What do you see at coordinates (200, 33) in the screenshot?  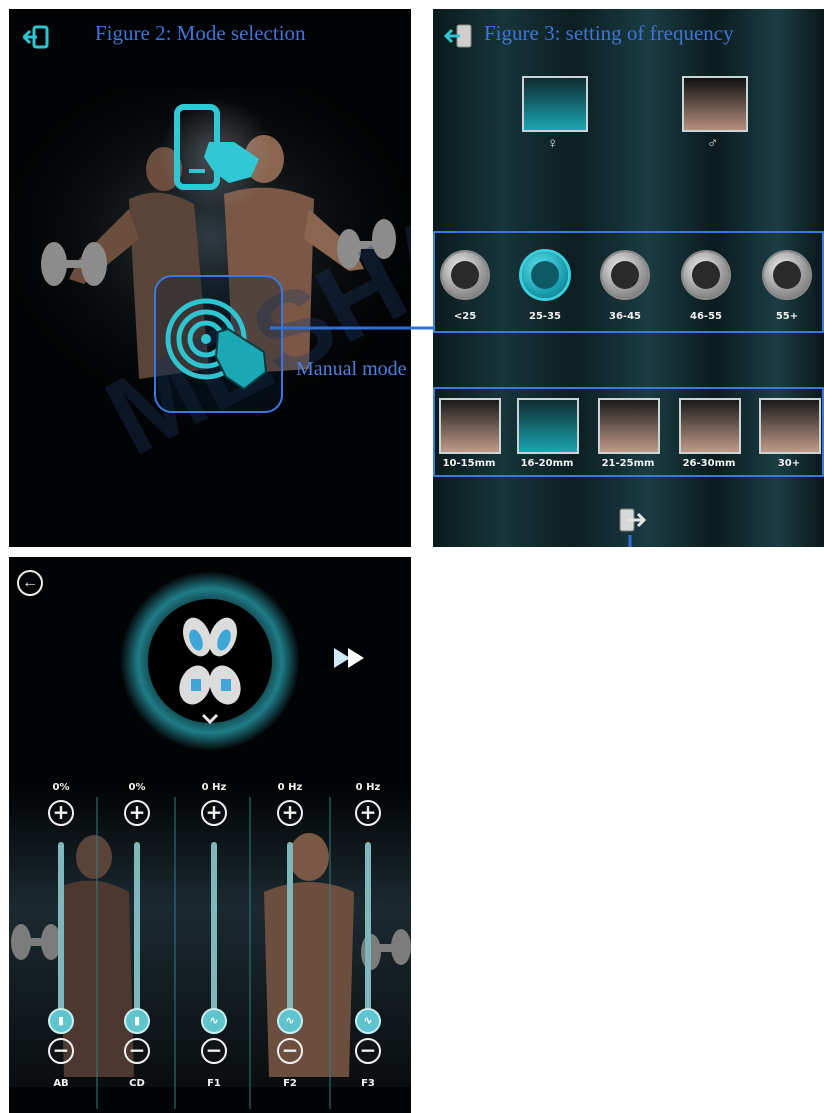 I see `figure2-title: Figure 2: Mode selection` at bounding box center [200, 33].